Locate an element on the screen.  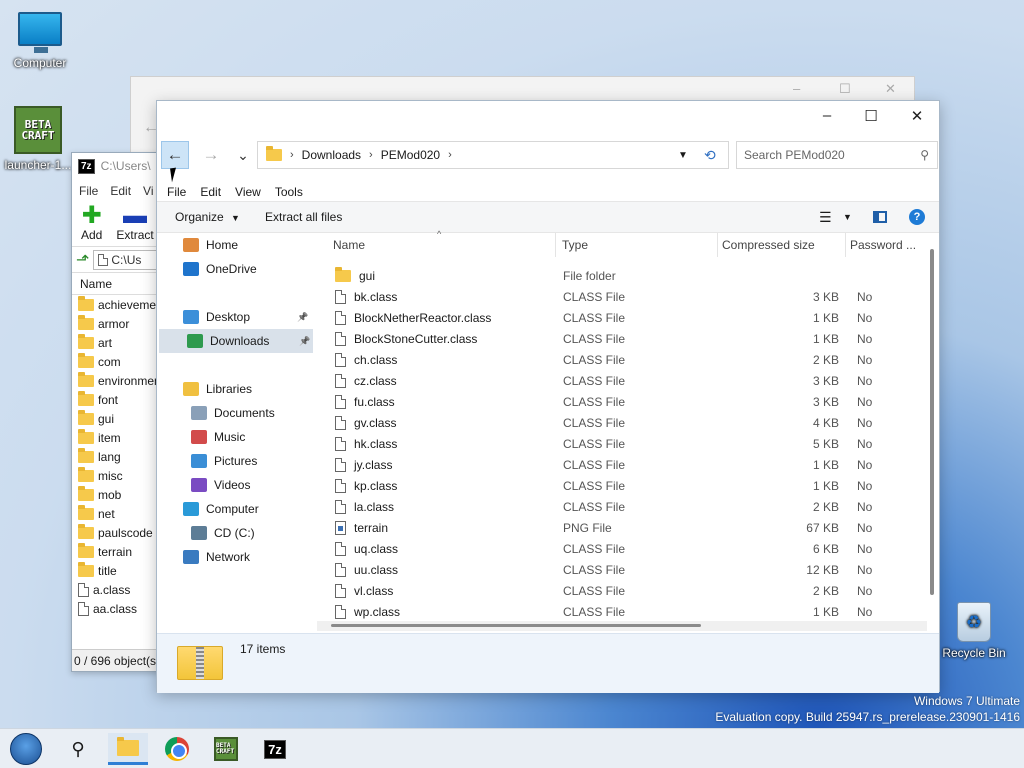
breadcrumb-downloads: Downloads is located at coordinates (331, 155).